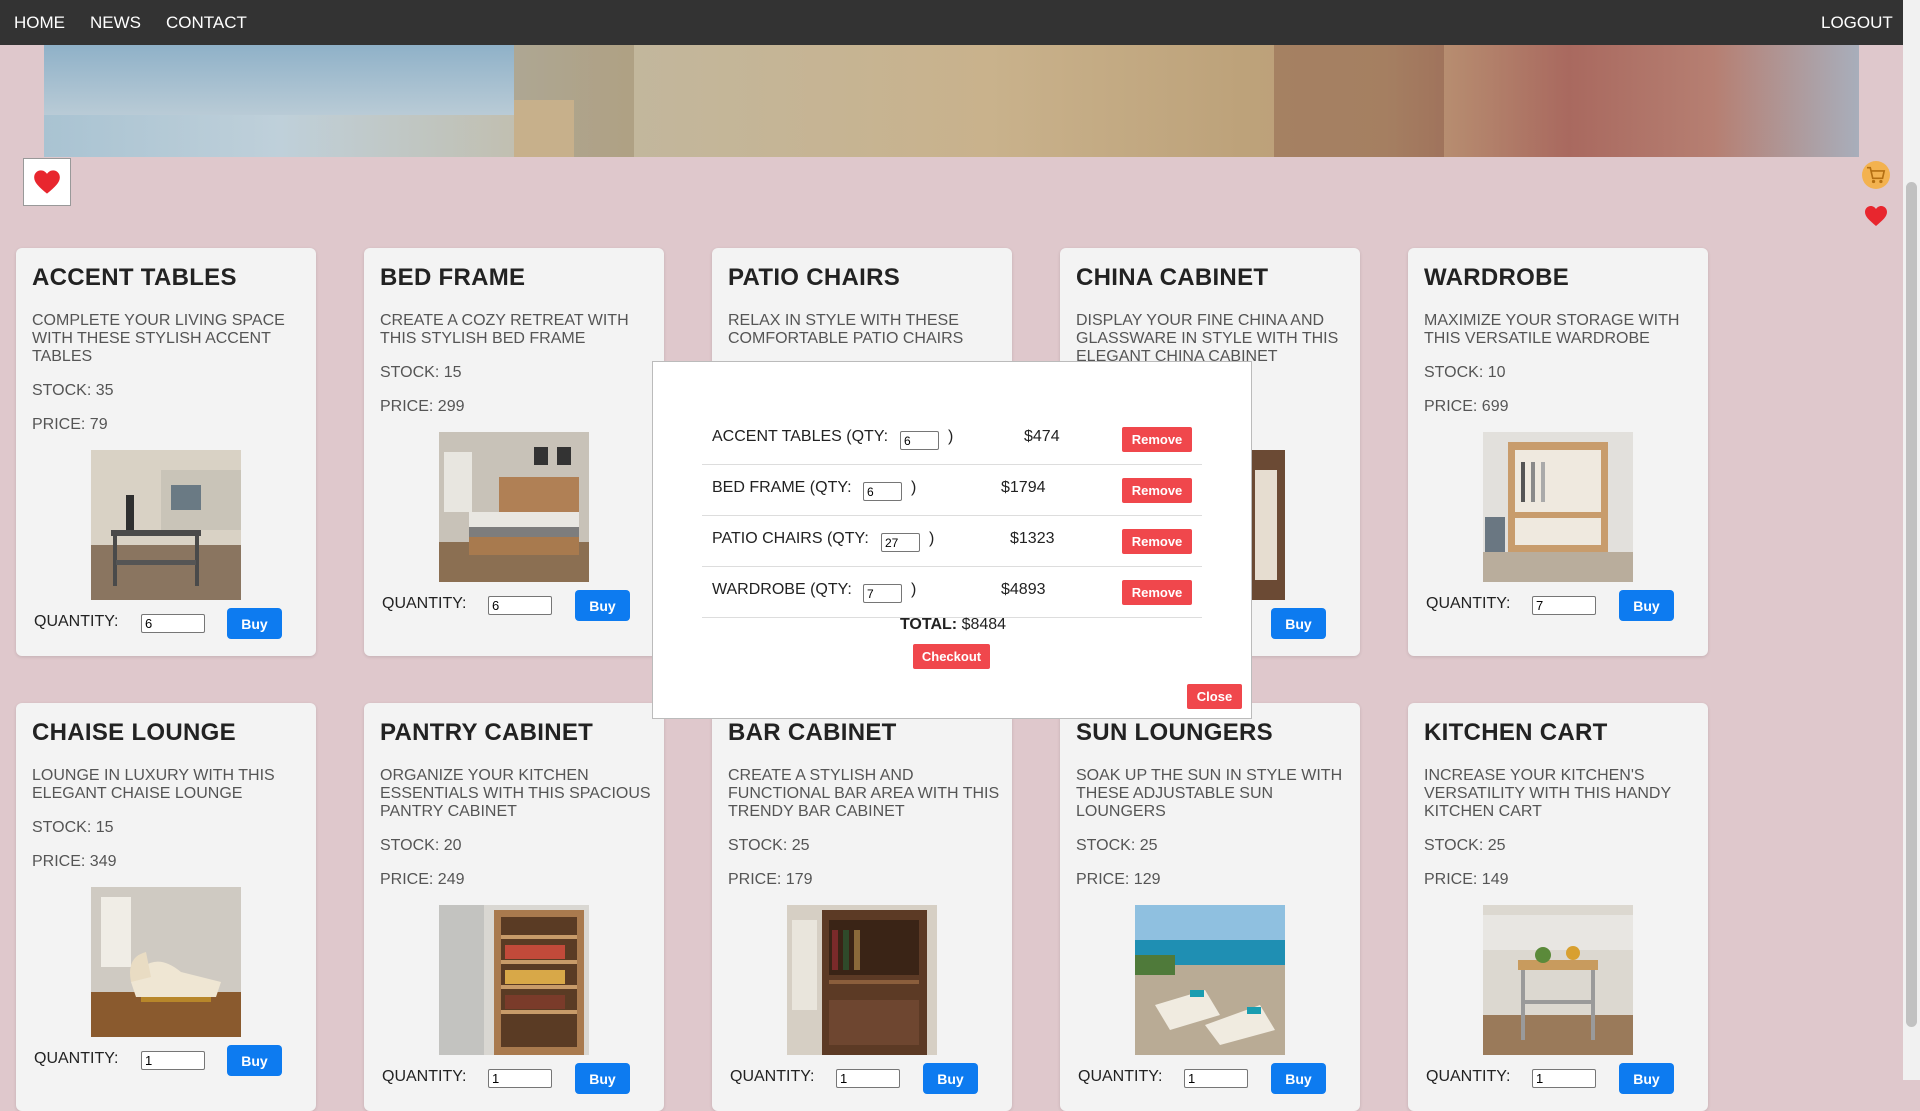 The width and height of the screenshot is (1920, 1111). I want to click on product-price: PRICE: 79, so click(70, 424).